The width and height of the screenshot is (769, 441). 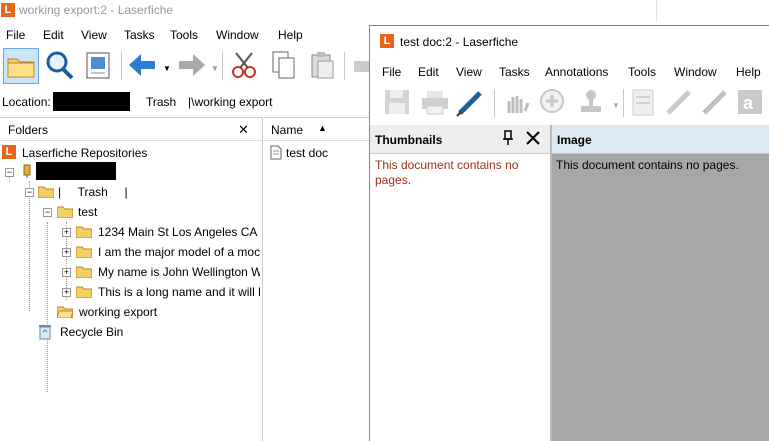 I want to click on copy-button, so click(x=285, y=66).